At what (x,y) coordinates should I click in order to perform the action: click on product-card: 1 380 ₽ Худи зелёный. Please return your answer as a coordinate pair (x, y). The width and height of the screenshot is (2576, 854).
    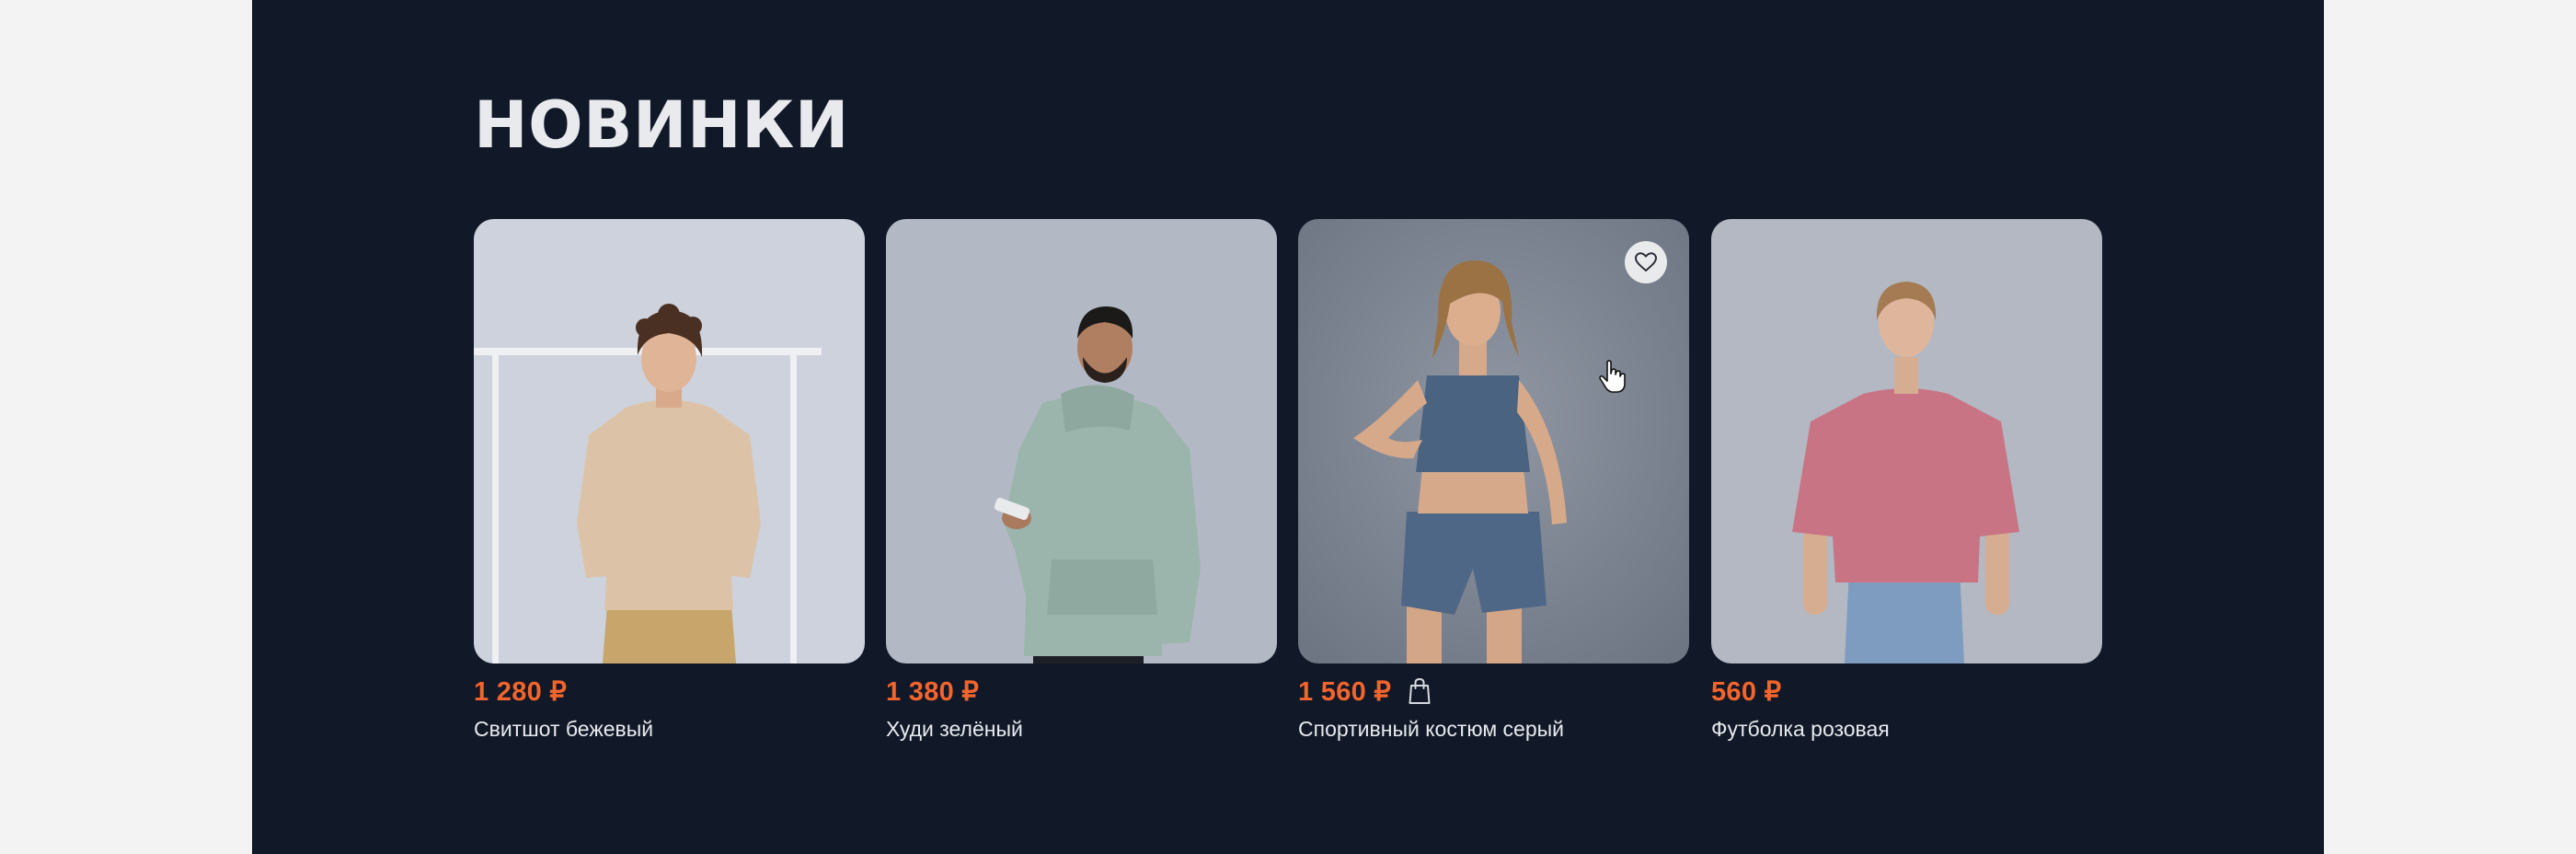
    Looking at the image, I should click on (1081, 480).